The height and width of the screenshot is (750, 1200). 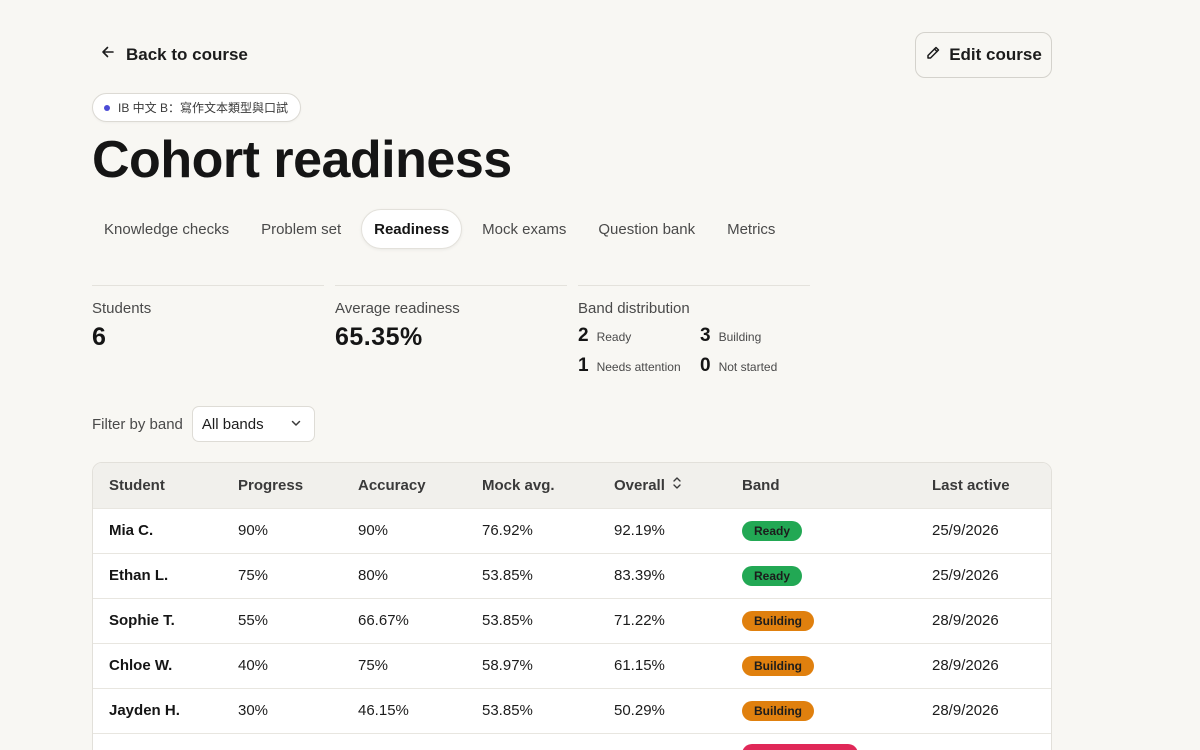 What do you see at coordinates (572, 530) in the screenshot?
I see `table-row: Mia C. 90% 90% 76.92% 92.19% Ready 25/9/2026` at bounding box center [572, 530].